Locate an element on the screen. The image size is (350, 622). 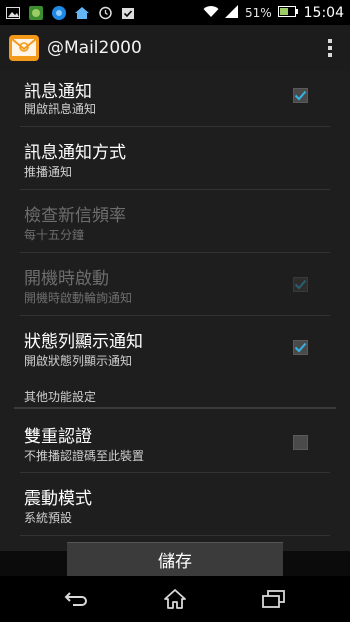
setting-summary: 開啟訊息通知 is located at coordinates (60, 109).